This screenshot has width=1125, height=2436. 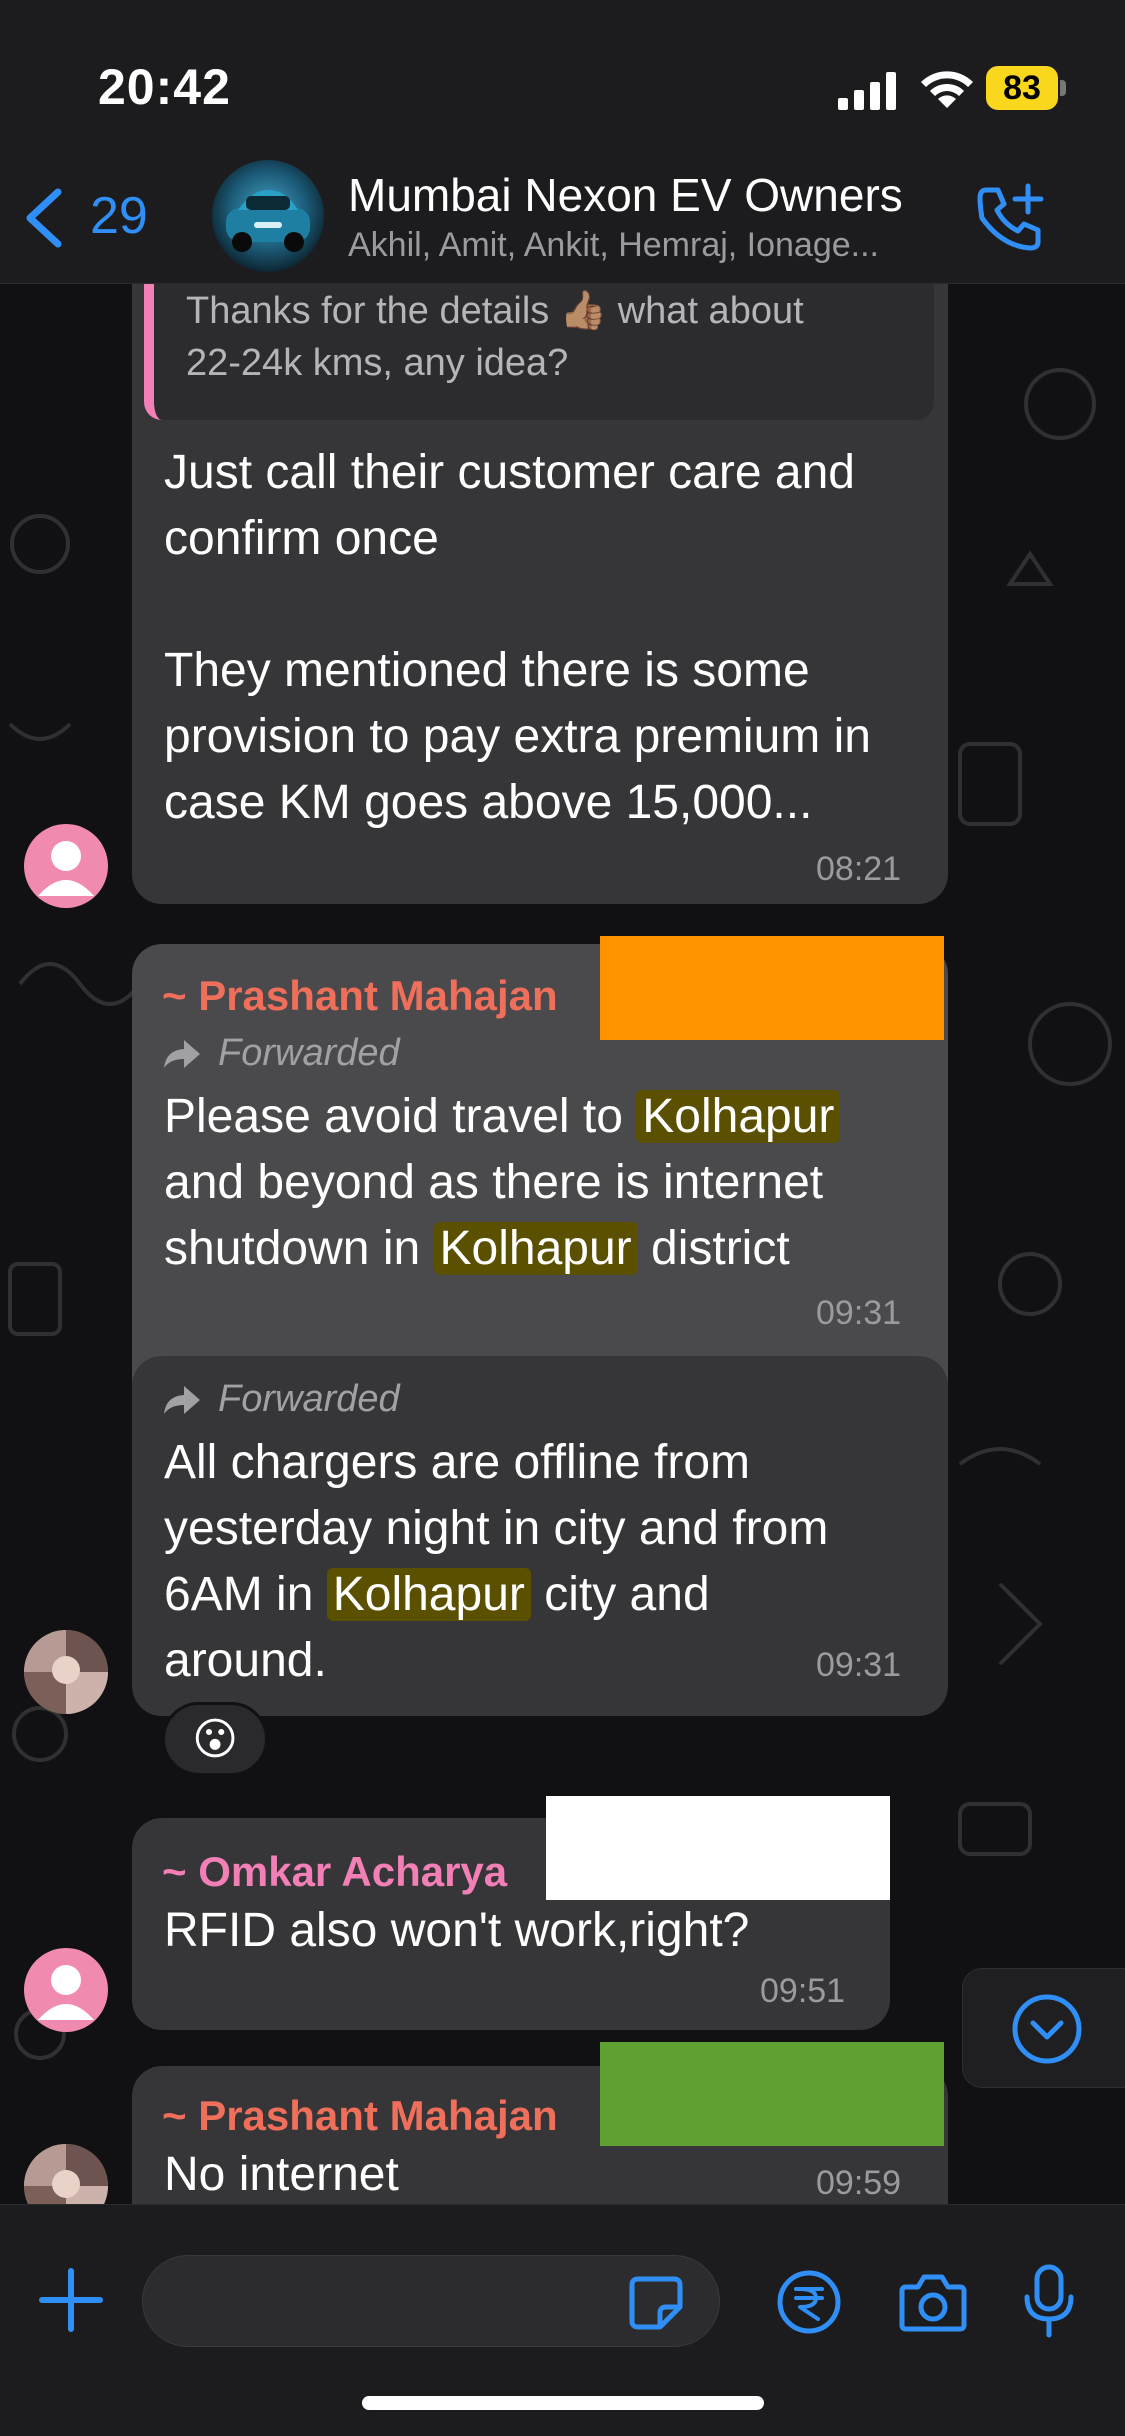 I want to click on unread-chats-count: 29, so click(x=119, y=216).